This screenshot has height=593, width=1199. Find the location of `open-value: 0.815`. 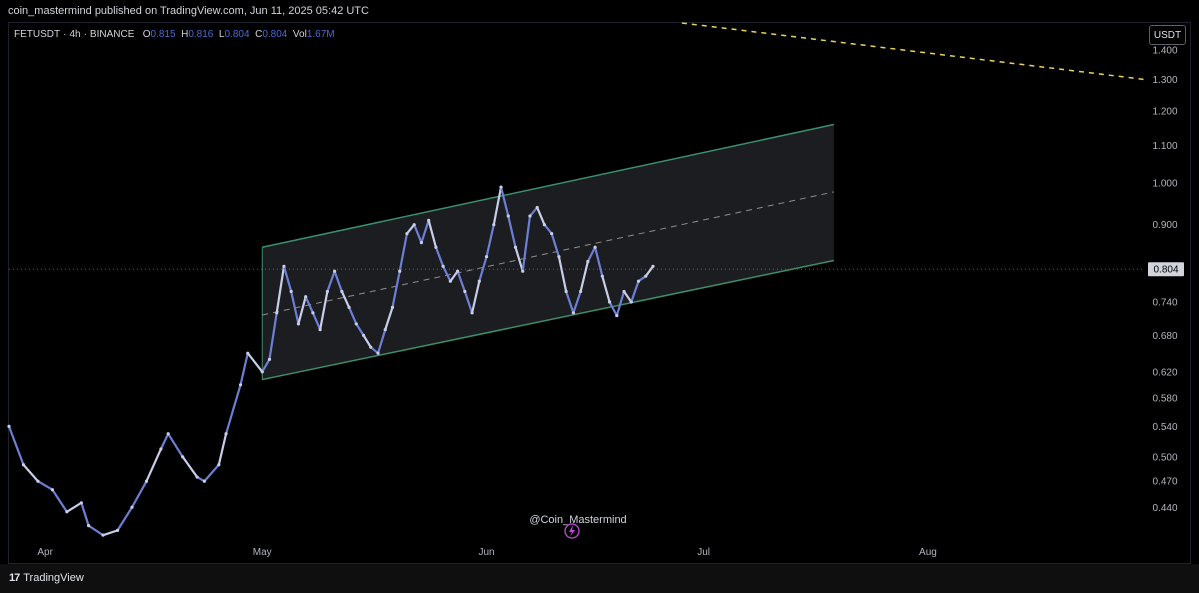

open-value: 0.815 is located at coordinates (163, 34).